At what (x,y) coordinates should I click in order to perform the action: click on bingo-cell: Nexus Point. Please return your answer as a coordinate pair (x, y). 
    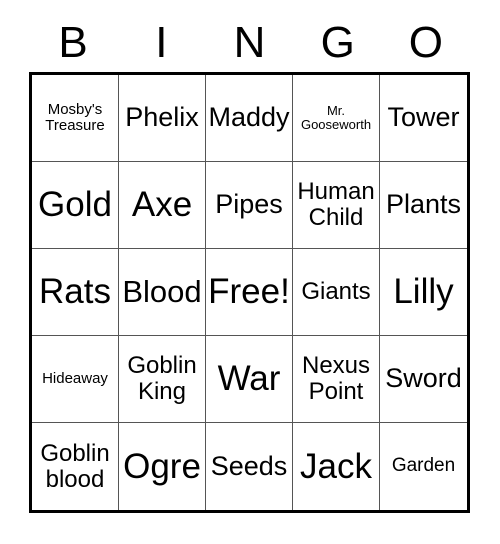
    Looking at the image, I should click on (336, 379).